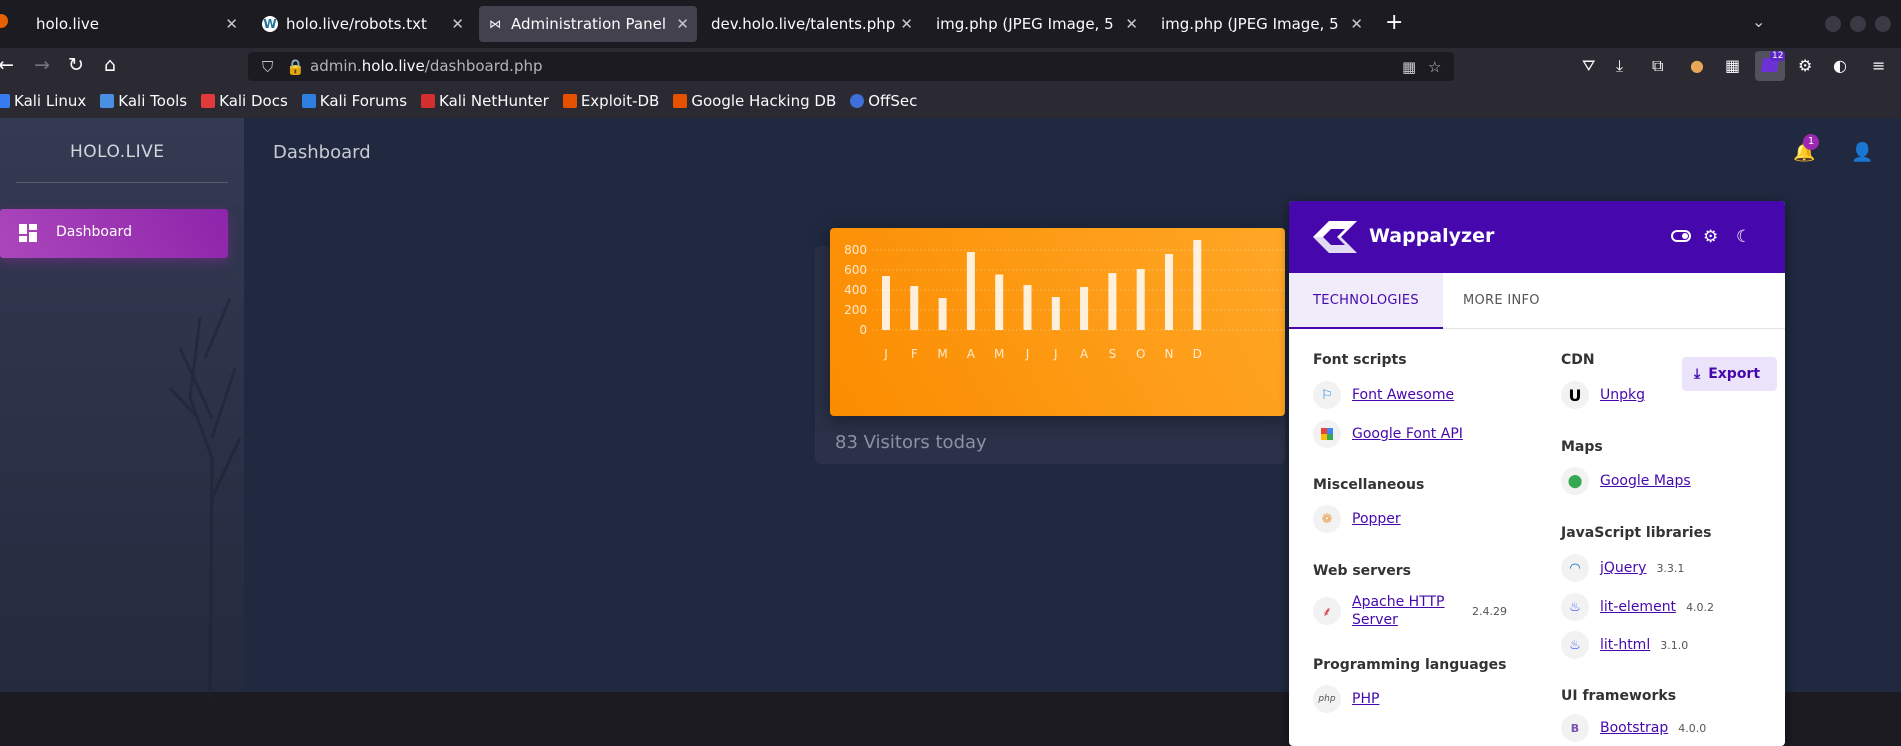 This screenshot has width=1901, height=746. Describe the element at coordinates (812, 24) in the screenshot. I see `tab-dev-talents: dev.holo.live/talents.php ✕` at that location.